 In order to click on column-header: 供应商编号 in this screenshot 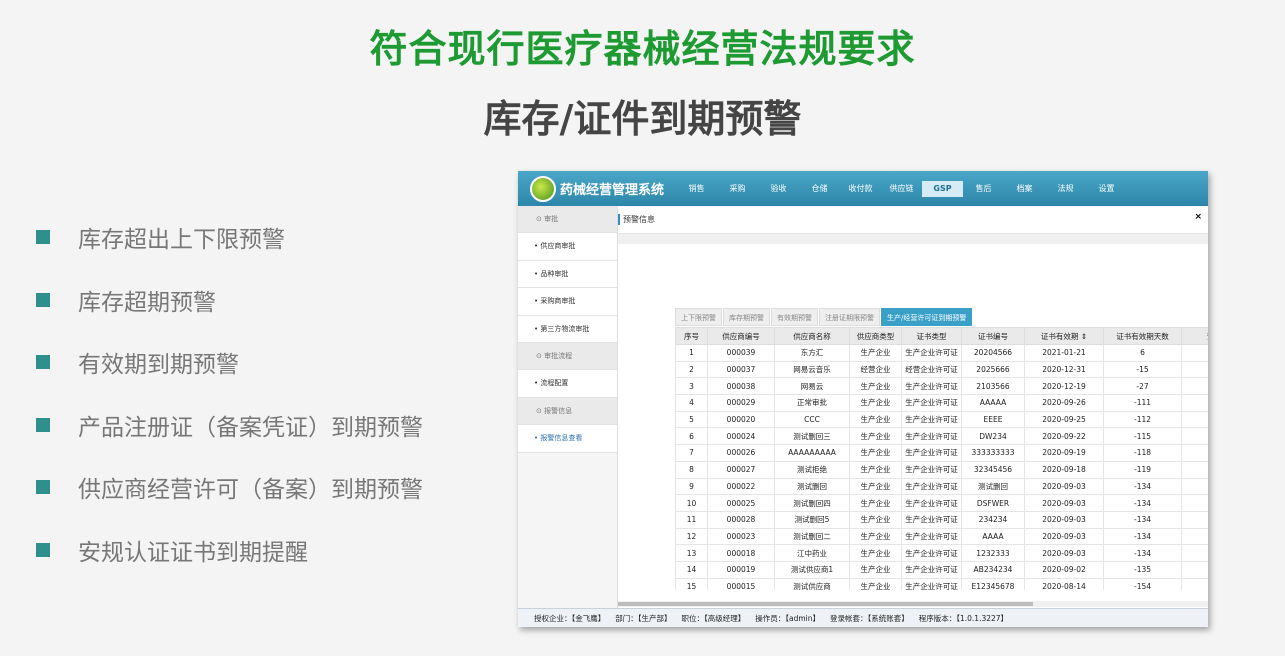, I will do `click(741, 336)`.